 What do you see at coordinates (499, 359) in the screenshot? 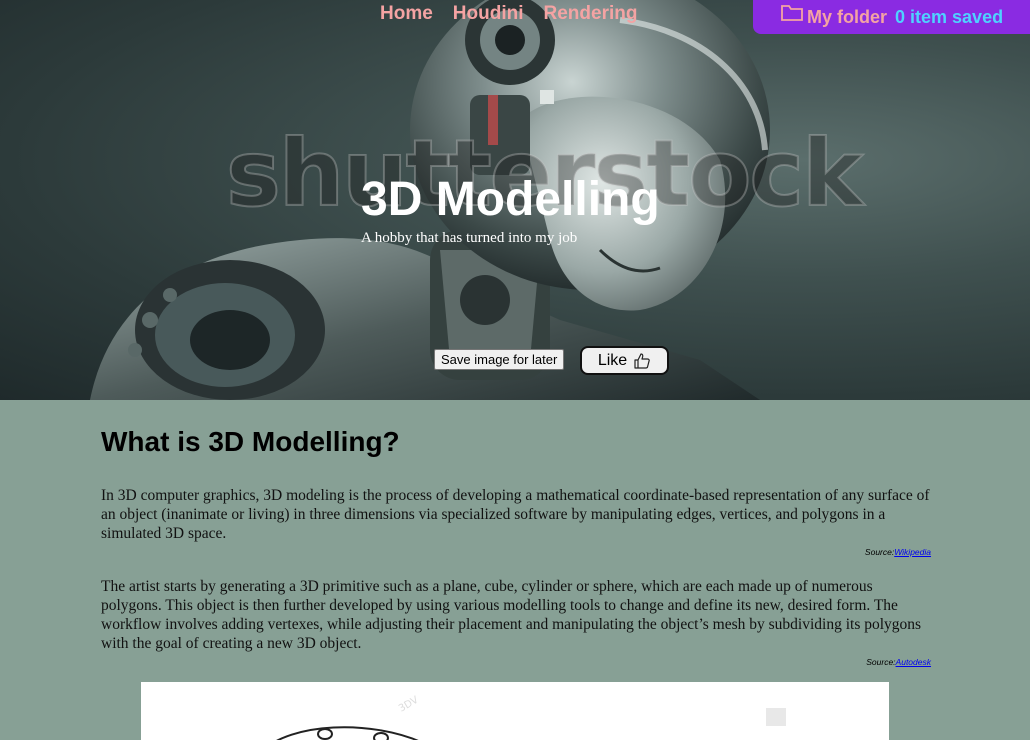
I see `save-image-button: Save image for later` at bounding box center [499, 359].